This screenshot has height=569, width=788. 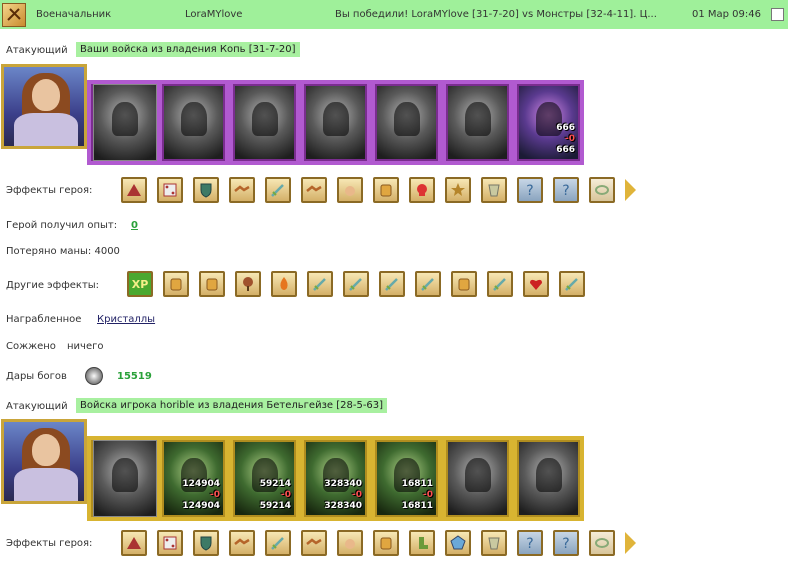 I want to click on burned-value: ничего, so click(x=85, y=346).